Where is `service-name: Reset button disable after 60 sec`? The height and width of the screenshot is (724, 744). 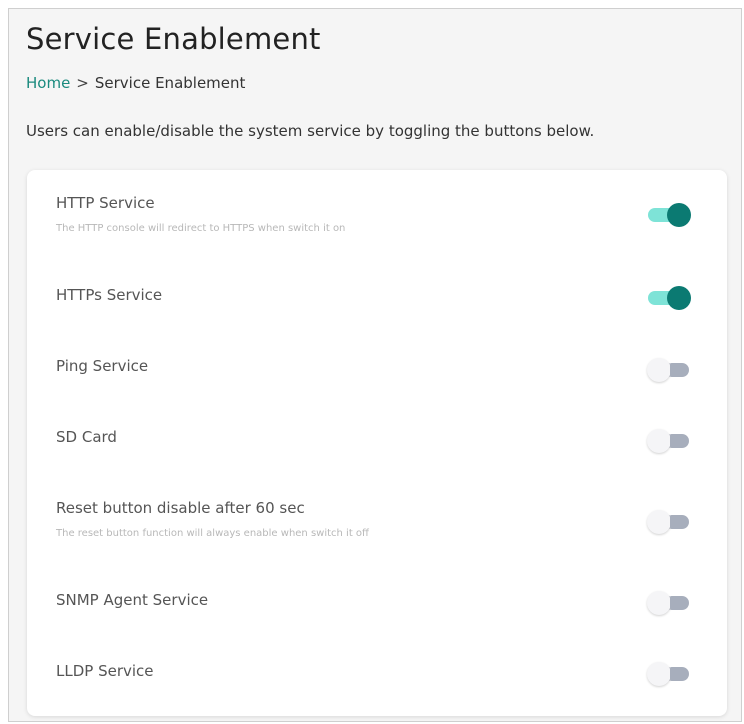 service-name: Reset button disable after 60 sec is located at coordinates (180, 508).